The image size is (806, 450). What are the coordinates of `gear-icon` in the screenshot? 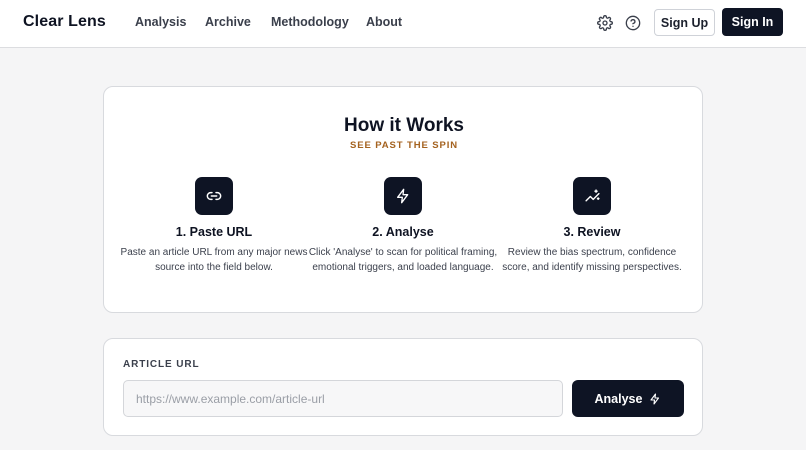 It's located at (605, 23).